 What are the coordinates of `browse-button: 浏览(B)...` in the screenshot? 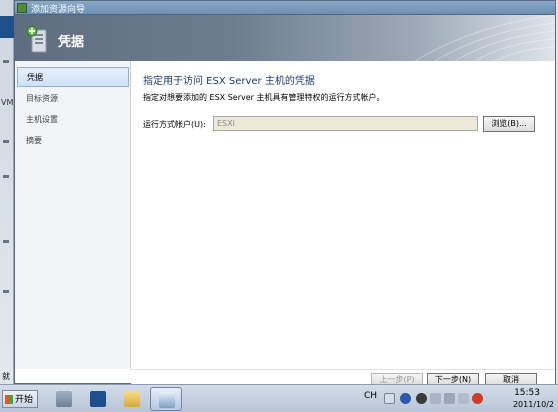 It's located at (509, 124).